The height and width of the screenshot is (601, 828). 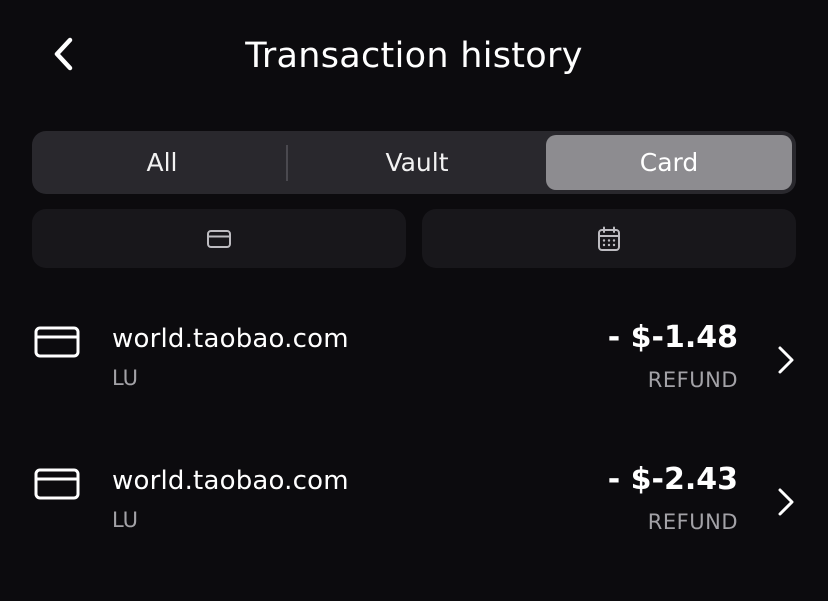 I want to click on transaction-amount: - $-2.43, so click(x=672, y=479).